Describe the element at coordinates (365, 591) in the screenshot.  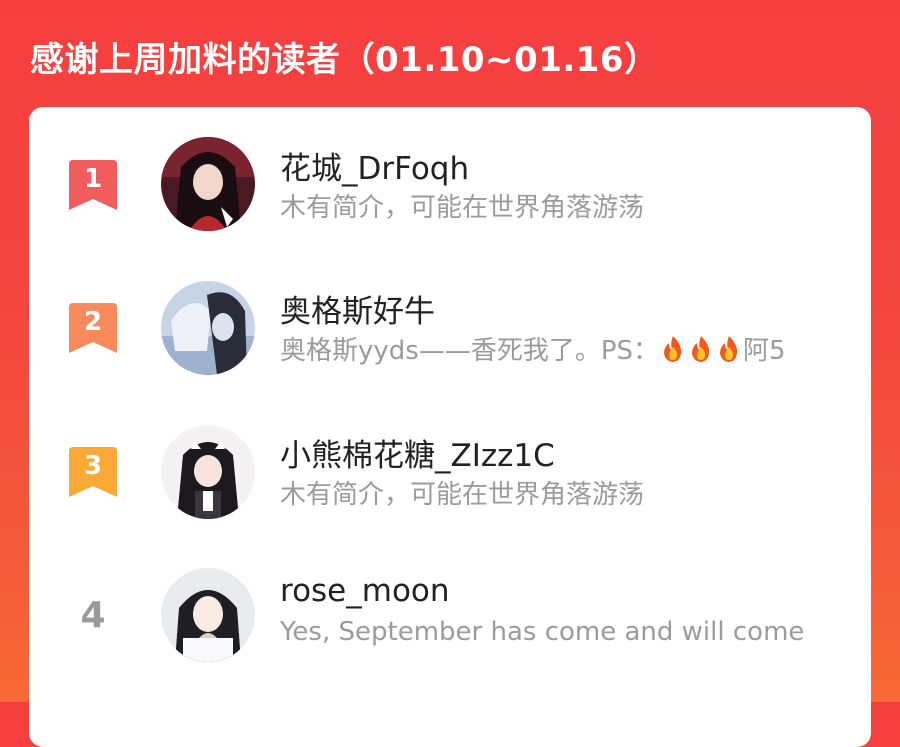
I see `reader-name: rose_moon` at that location.